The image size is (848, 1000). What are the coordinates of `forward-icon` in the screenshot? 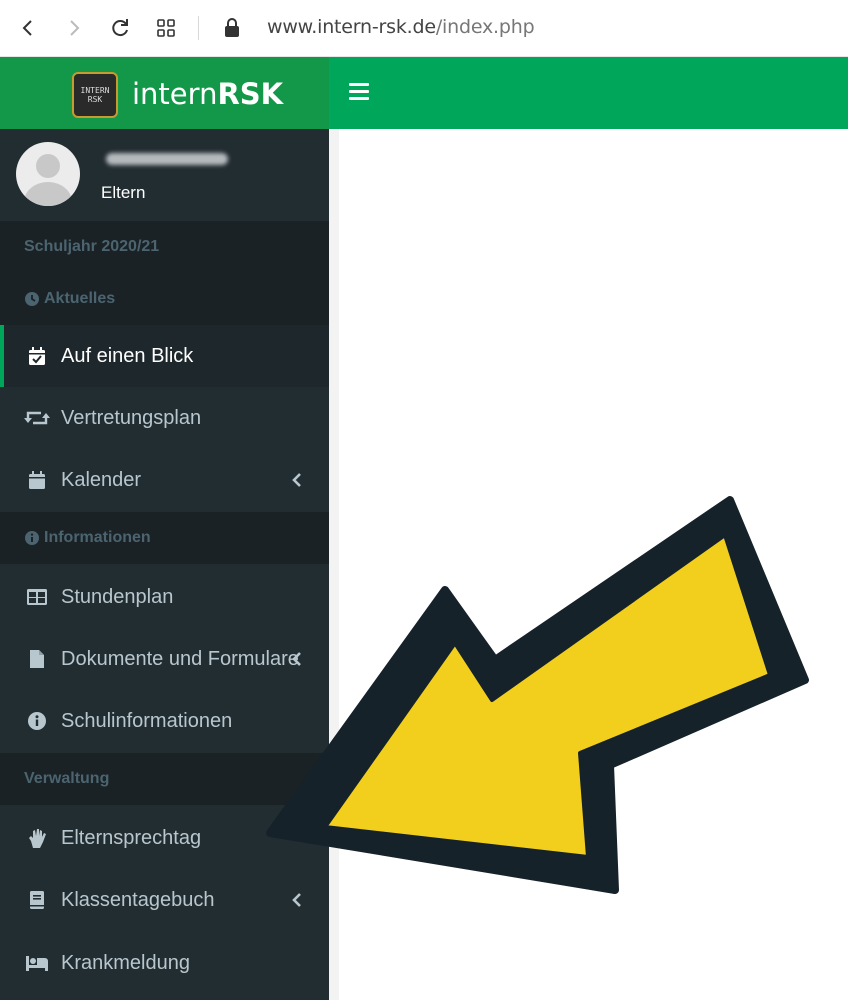 It's located at (74, 28).